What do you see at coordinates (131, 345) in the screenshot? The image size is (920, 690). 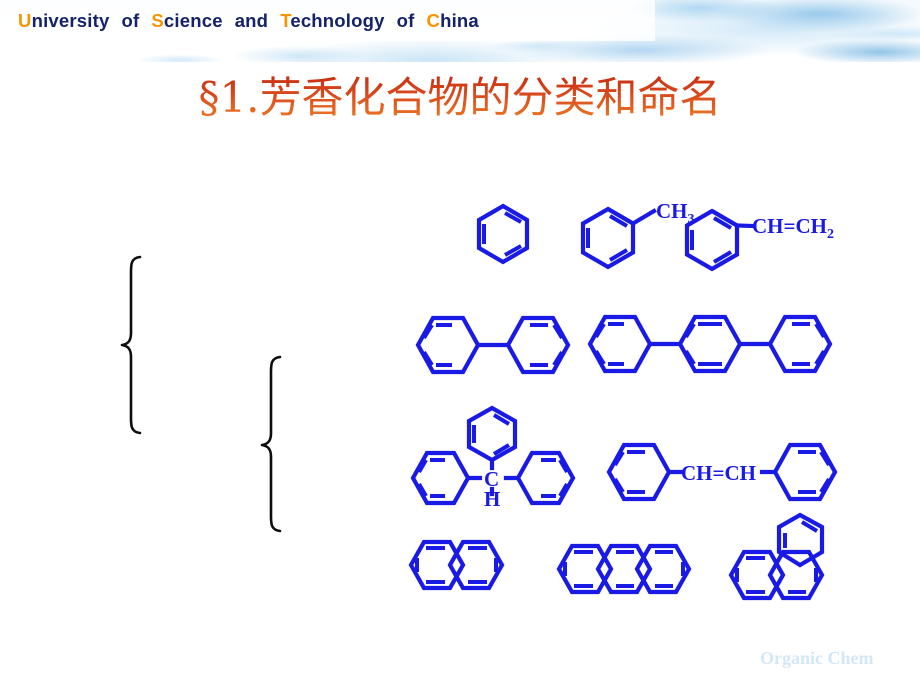 I see `outer-brace` at bounding box center [131, 345].